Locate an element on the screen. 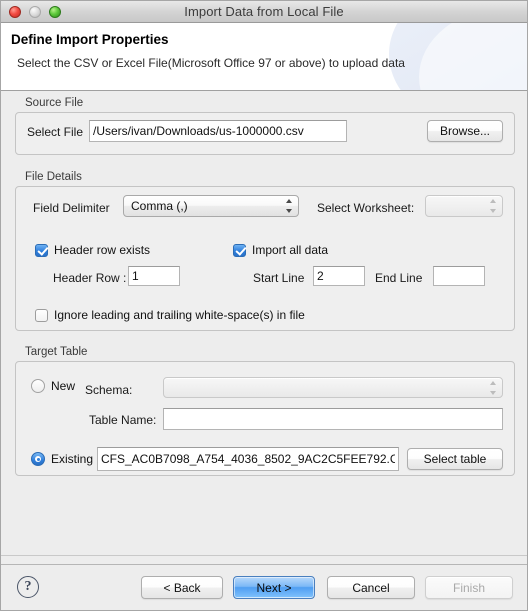 Image resolution: width=528 pixels, height=611 pixels. next-button: Next > is located at coordinates (274, 587).